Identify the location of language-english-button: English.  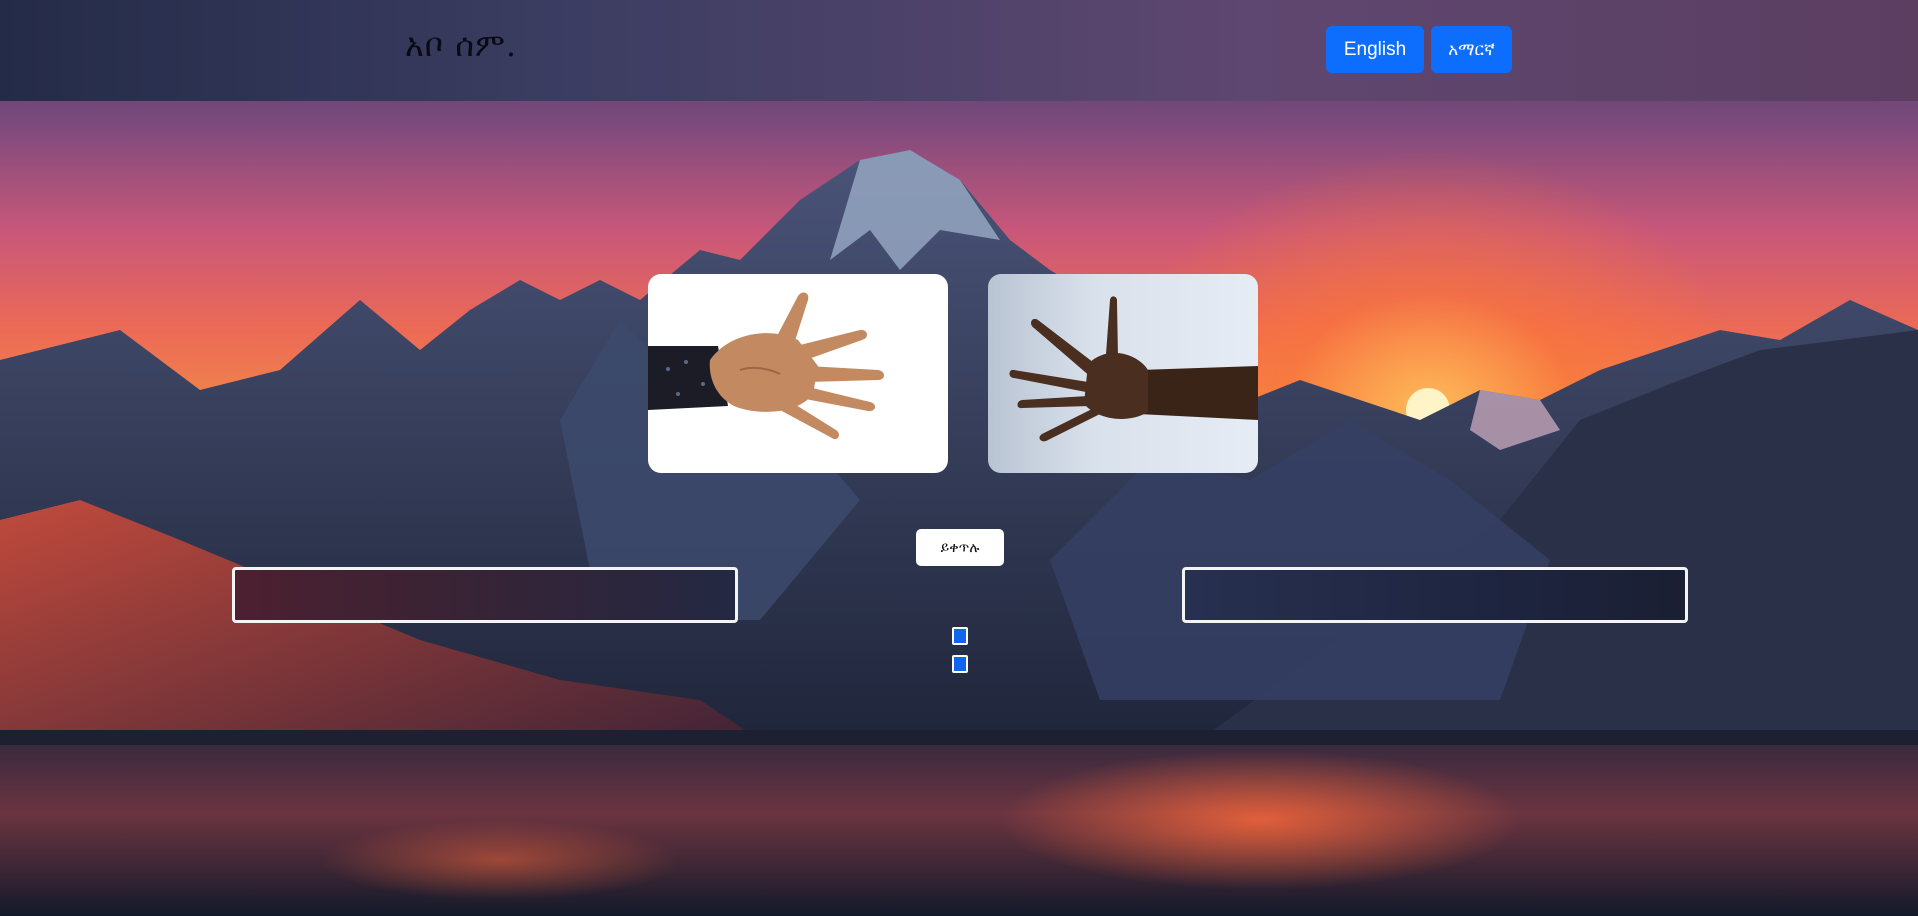
(1375, 49).